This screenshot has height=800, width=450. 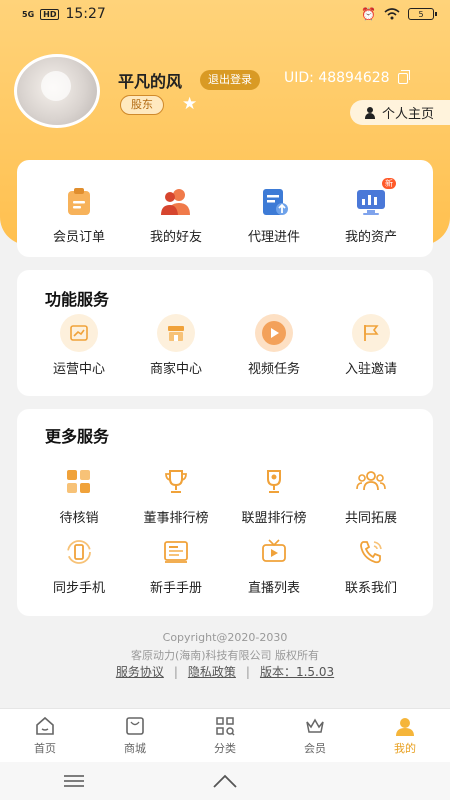 What do you see at coordinates (78, 369) in the screenshot?
I see `func-item-label: 运营中心` at bounding box center [78, 369].